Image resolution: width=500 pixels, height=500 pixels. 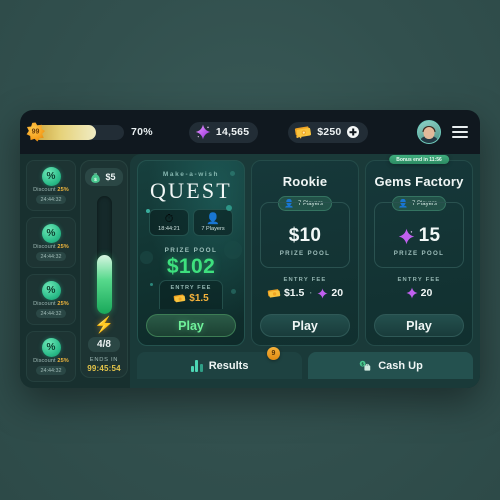 I want to click on gems-prize-label: PRIZE POOL, so click(x=419, y=253).